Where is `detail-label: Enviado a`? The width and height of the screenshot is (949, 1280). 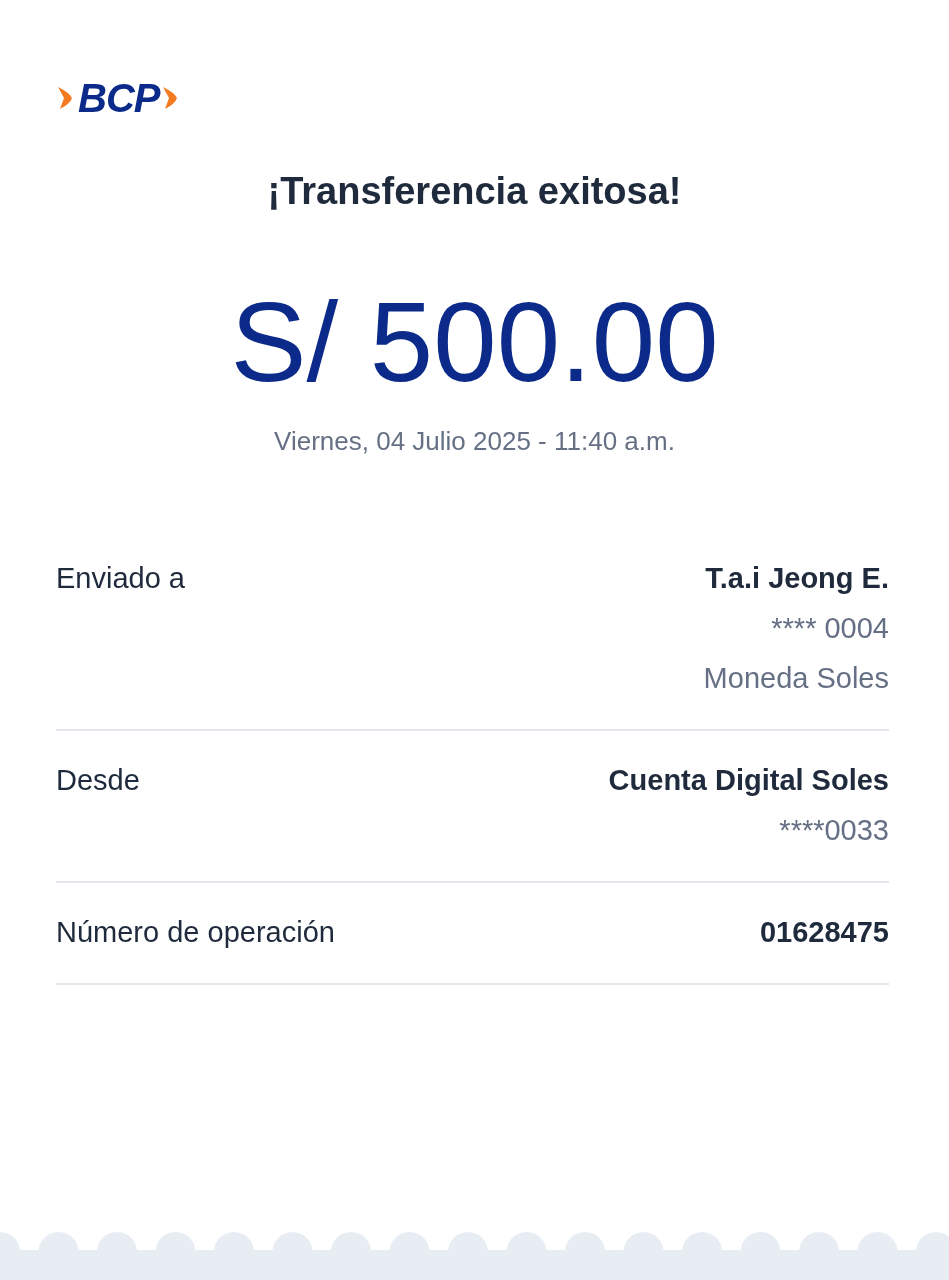
detail-label: Enviado a is located at coordinates (120, 579).